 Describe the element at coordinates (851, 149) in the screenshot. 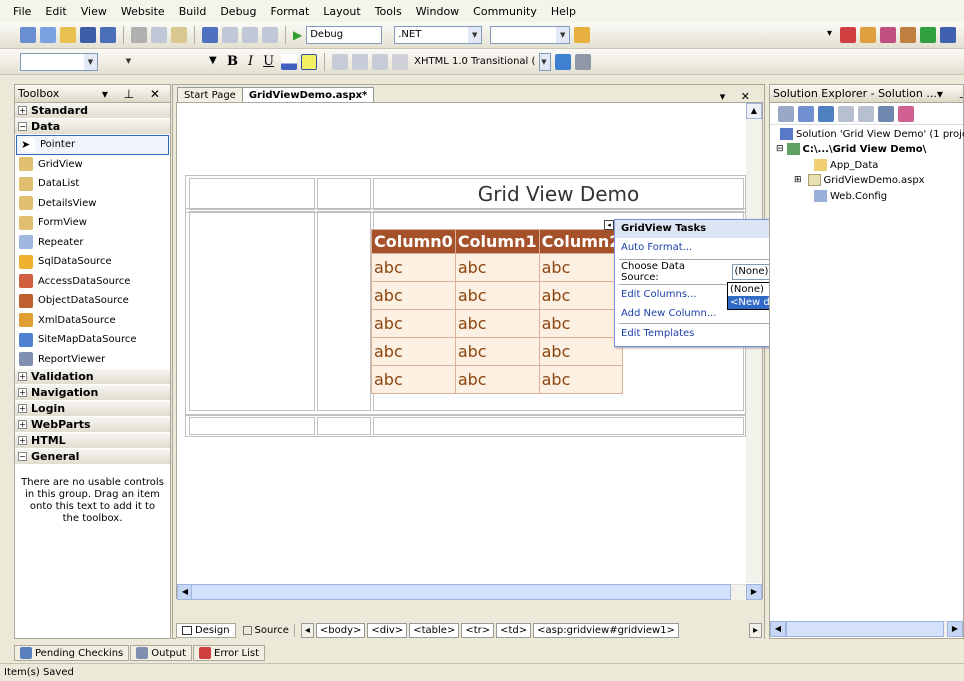

I see `tree-project: ⊟ C:\...\Grid View Demo\` at that location.